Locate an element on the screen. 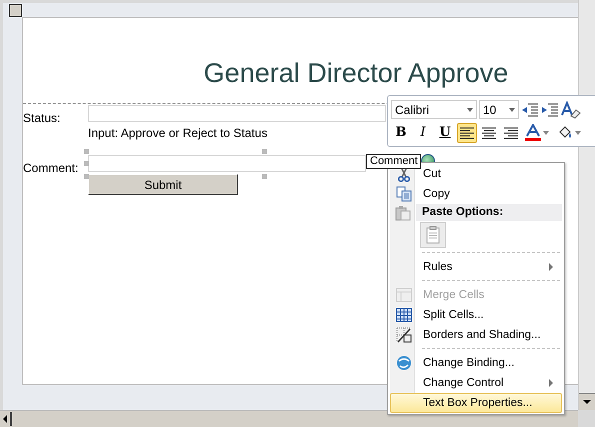 The height and width of the screenshot is (427, 595). select-handle is located at coordinates (15, 10).